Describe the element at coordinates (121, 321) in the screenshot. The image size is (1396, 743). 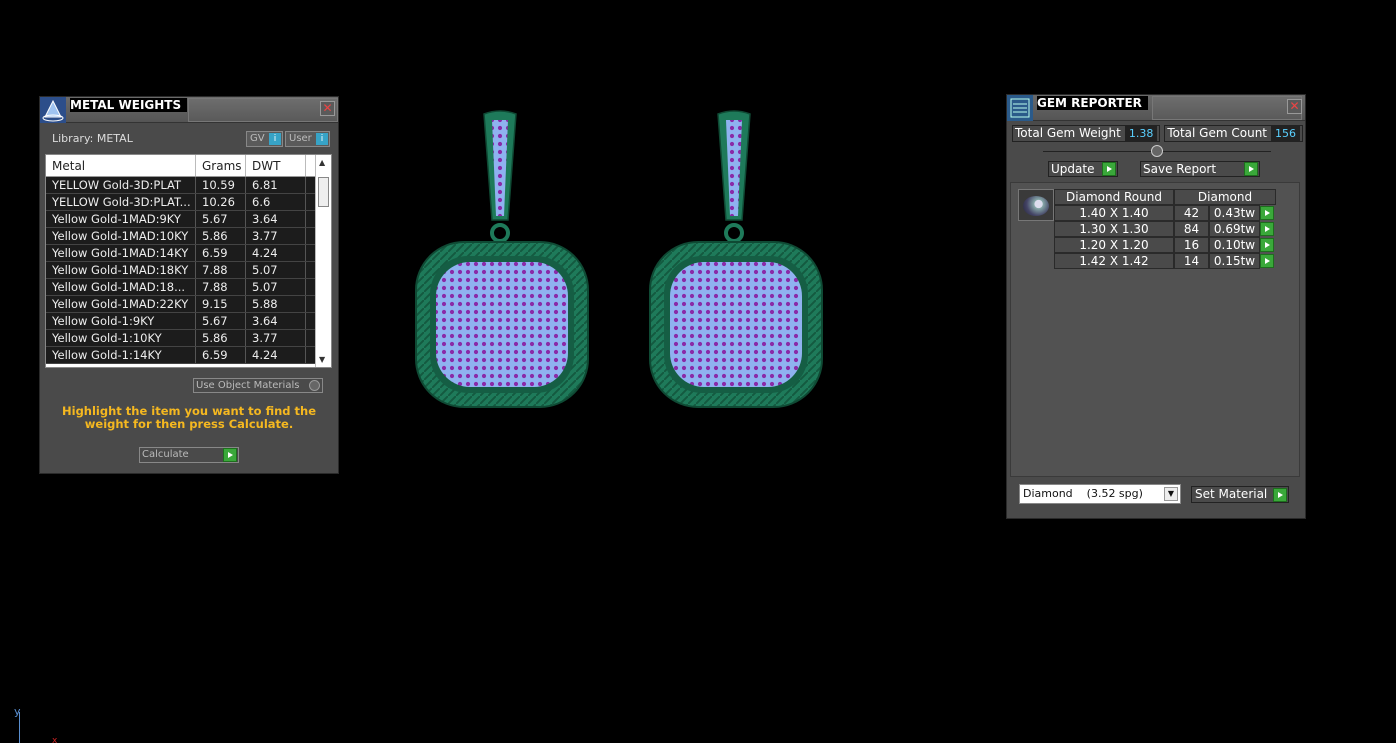
I see `metal-name-cell: Yellow Gold-1:9KY` at that location.